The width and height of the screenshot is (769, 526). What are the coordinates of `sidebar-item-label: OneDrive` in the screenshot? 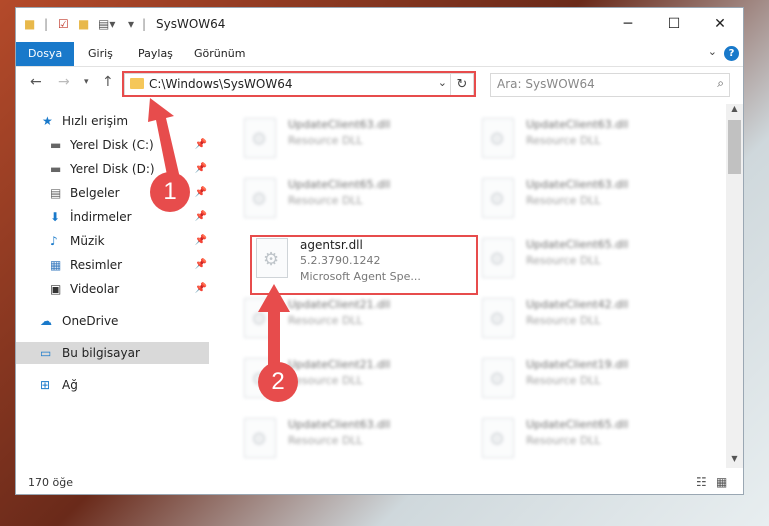 It's located at (90, 321).